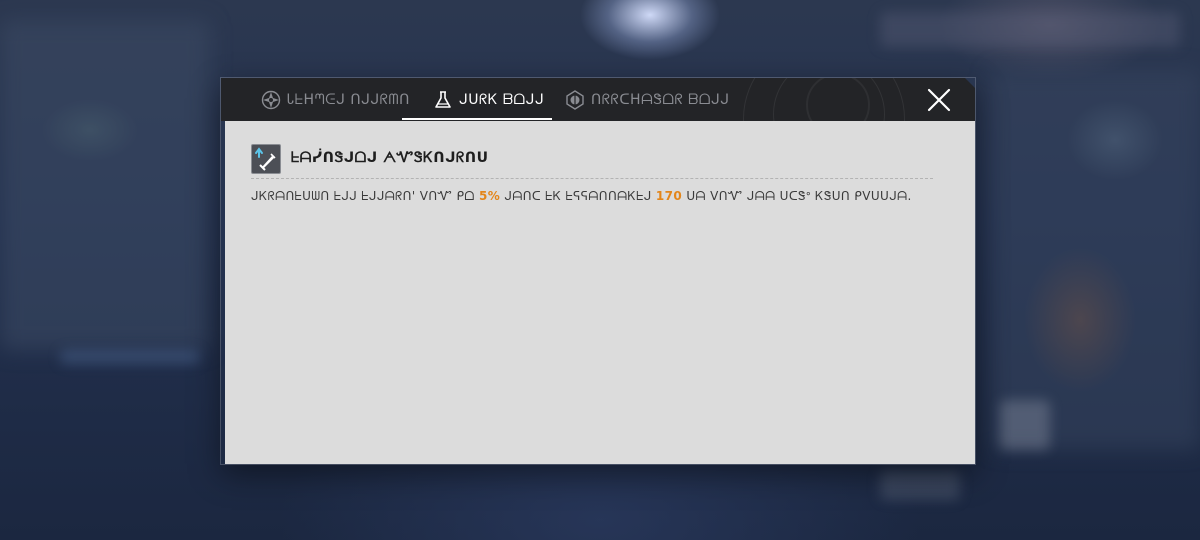 This screenshot has width=1200, height=540. Describe the element at coordinates (1030, 29) in the screenshot. I see `background-bar-top-right` at that location.